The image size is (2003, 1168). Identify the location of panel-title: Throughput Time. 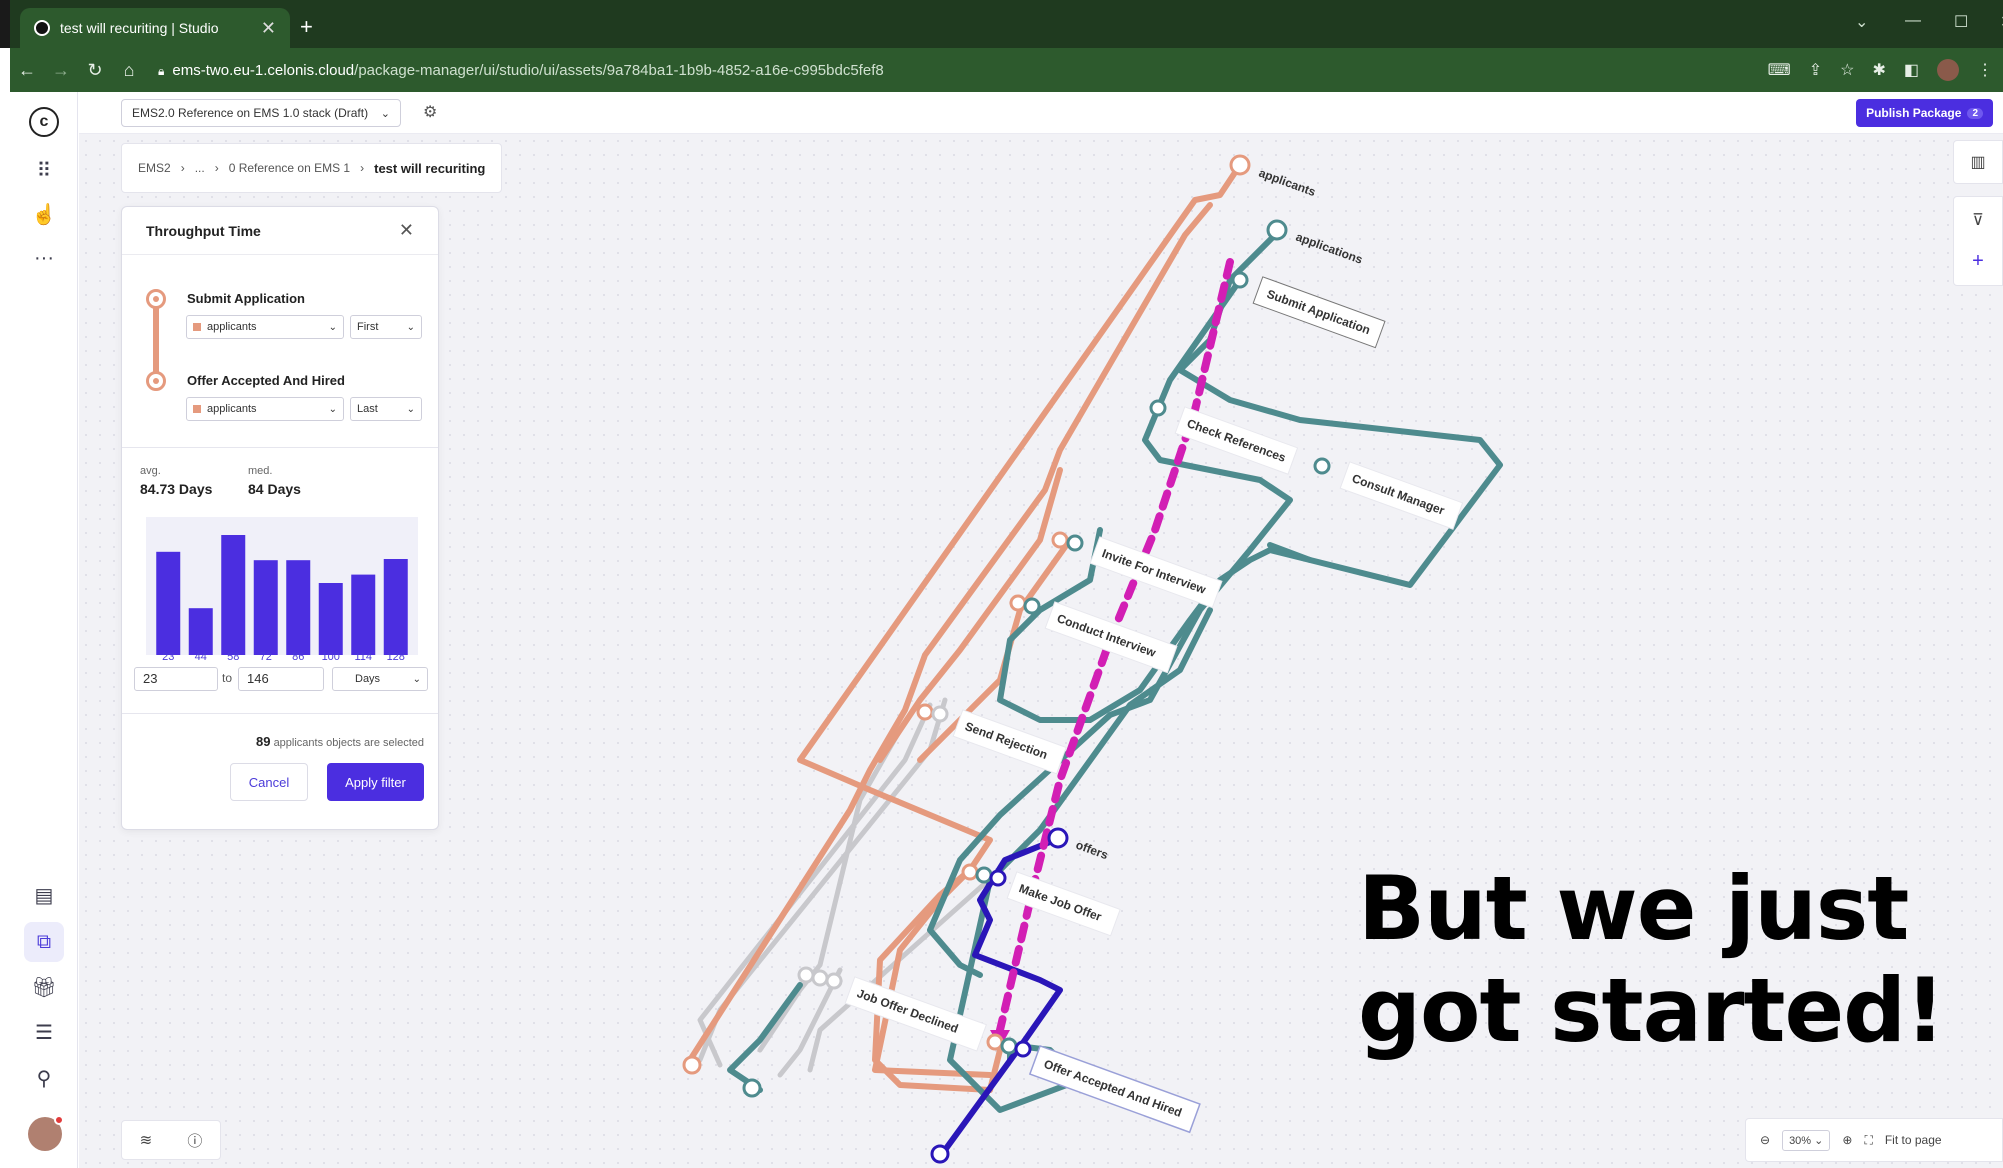
(203, 230).